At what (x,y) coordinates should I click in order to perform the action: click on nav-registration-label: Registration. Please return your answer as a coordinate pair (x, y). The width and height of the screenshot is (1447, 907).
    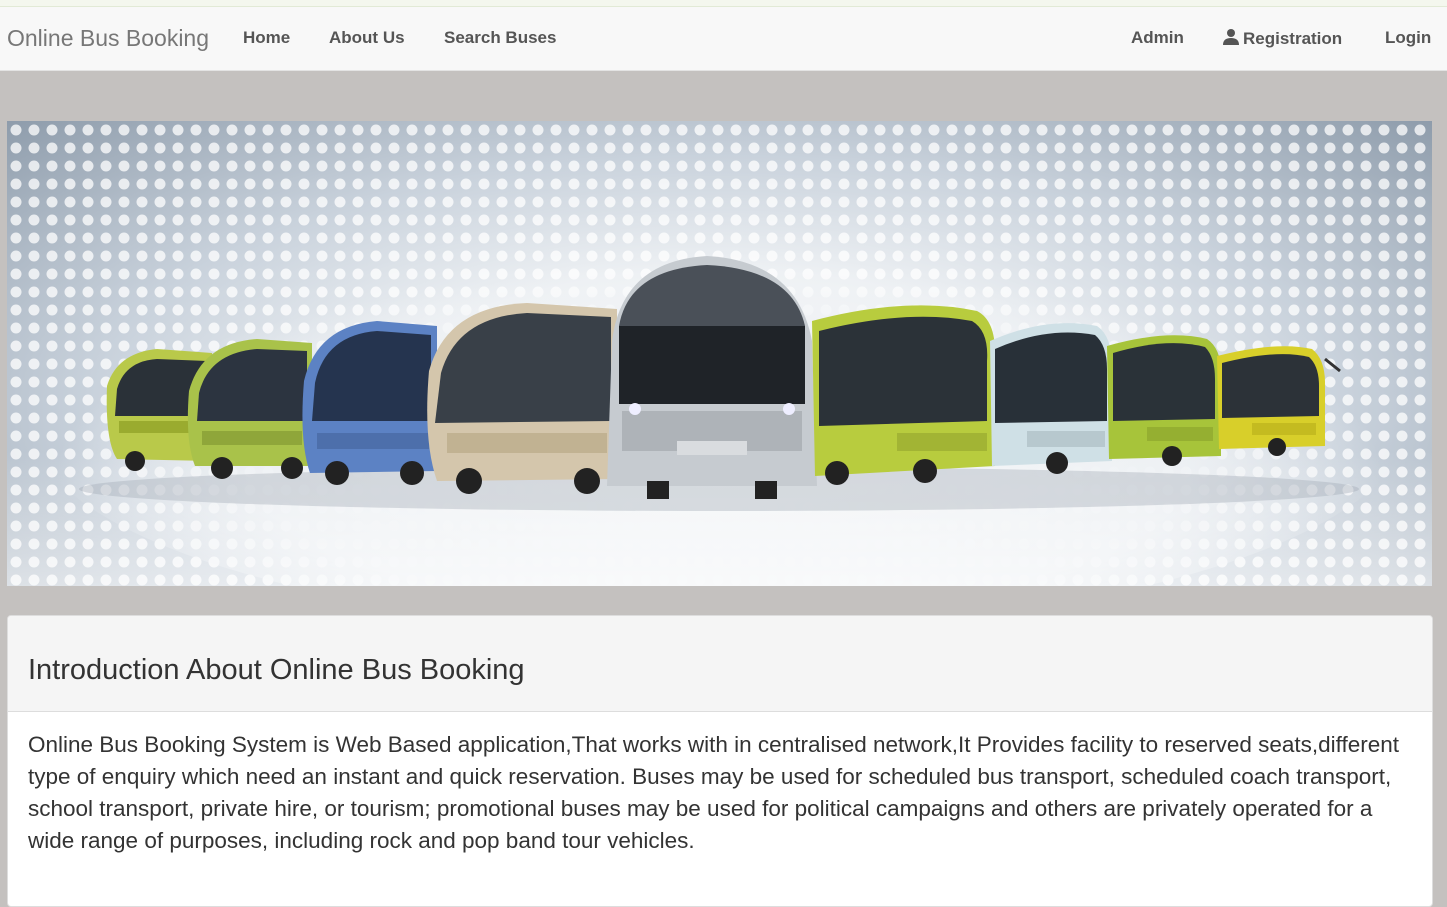
    Looking at the image, I should click on (1293, 38).